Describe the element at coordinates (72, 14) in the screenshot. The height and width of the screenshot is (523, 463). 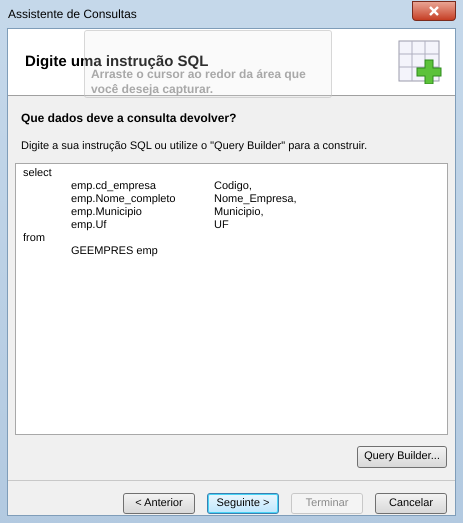
I see `window-title: Assistente de Consultas` at that location.